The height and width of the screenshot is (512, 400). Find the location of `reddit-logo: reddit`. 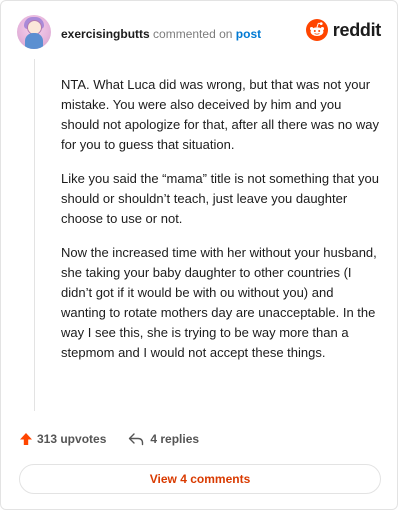

reddit-logo: reddit is located at coordinates (343, 30).